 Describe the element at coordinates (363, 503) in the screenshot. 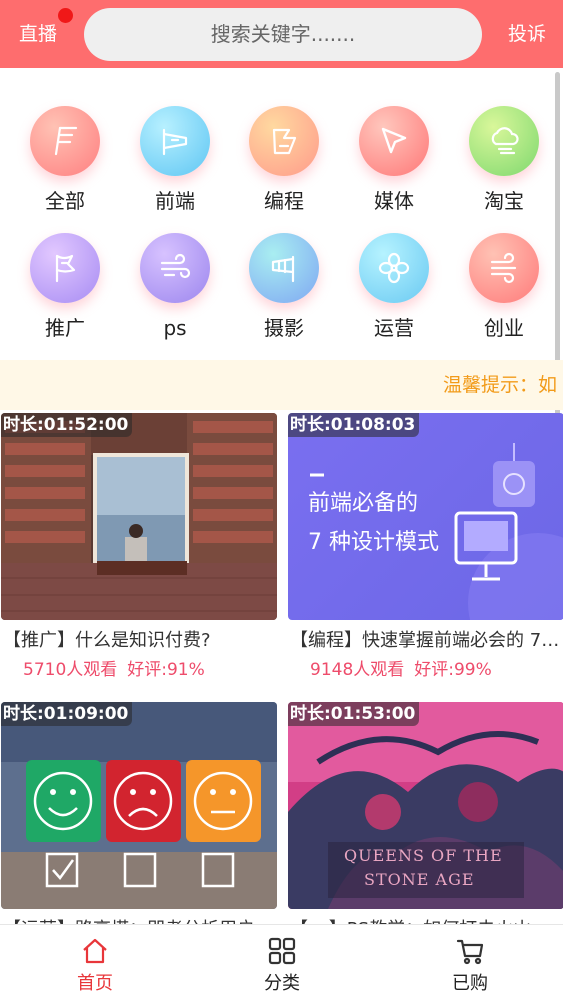

I see `thumbnail-text-line1: 前端必备的` at that location.